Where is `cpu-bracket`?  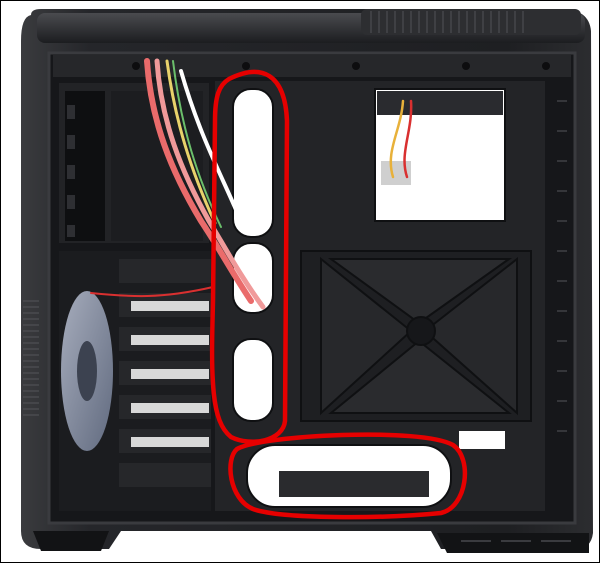 cpu-bracket is located at coordinates (416, 336).